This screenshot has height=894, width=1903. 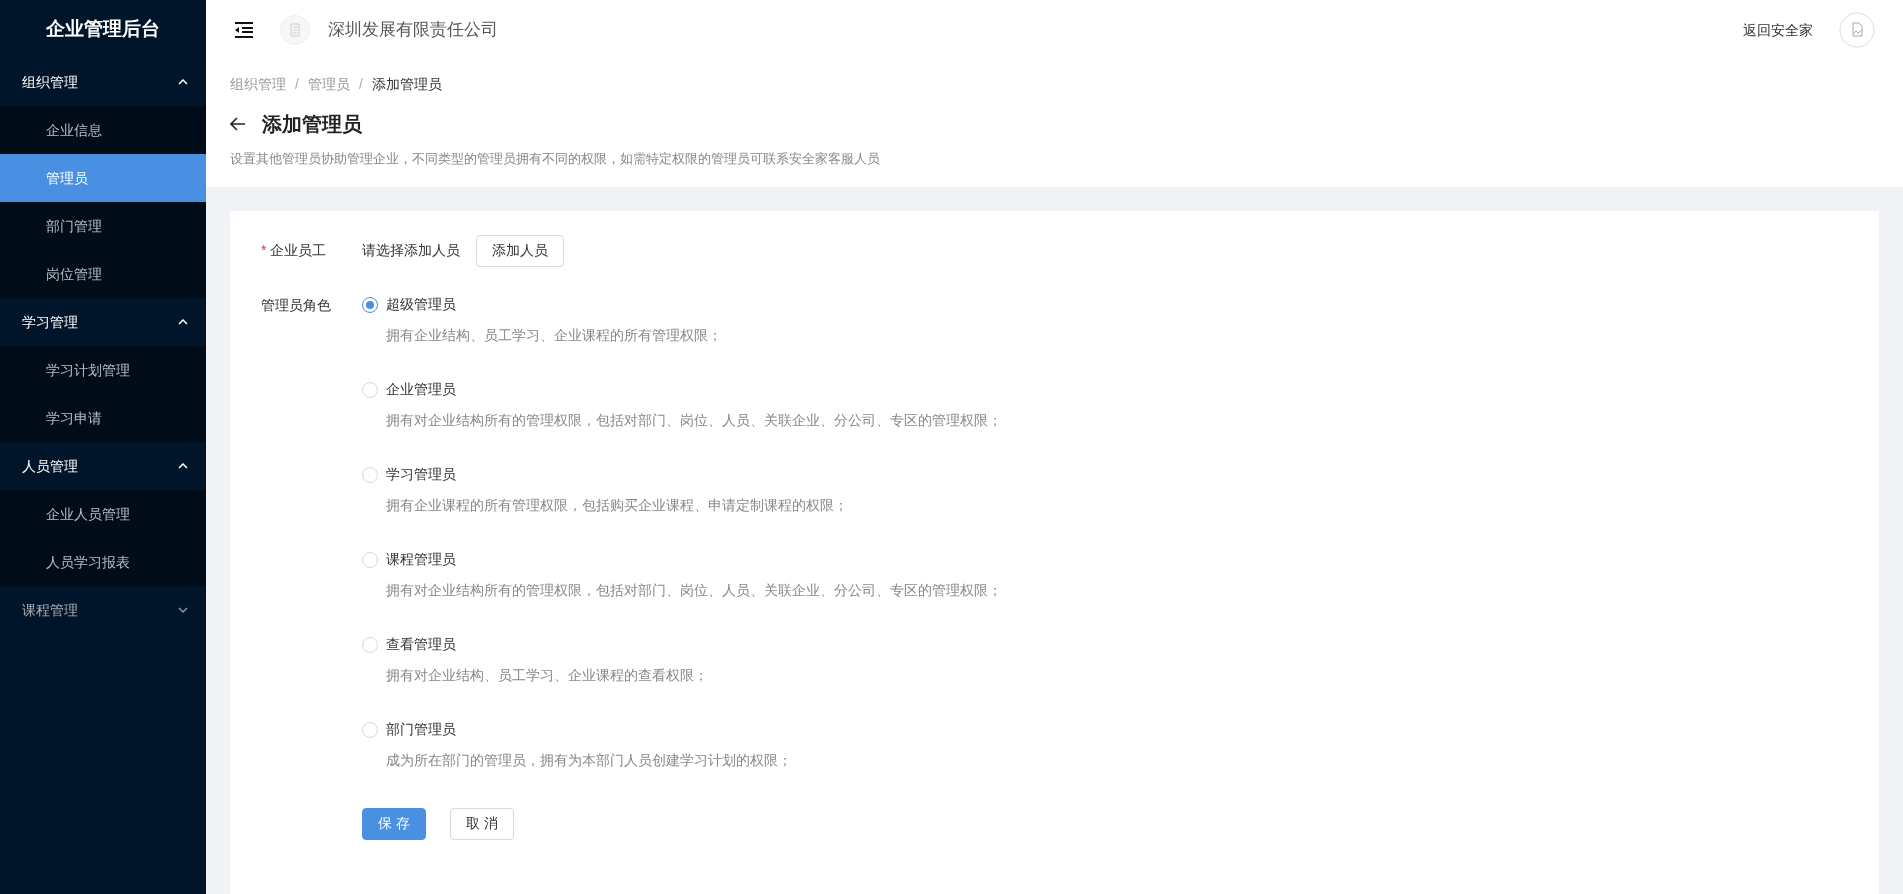 I want to click on company-logo-icon, so click(x=295, y=30).